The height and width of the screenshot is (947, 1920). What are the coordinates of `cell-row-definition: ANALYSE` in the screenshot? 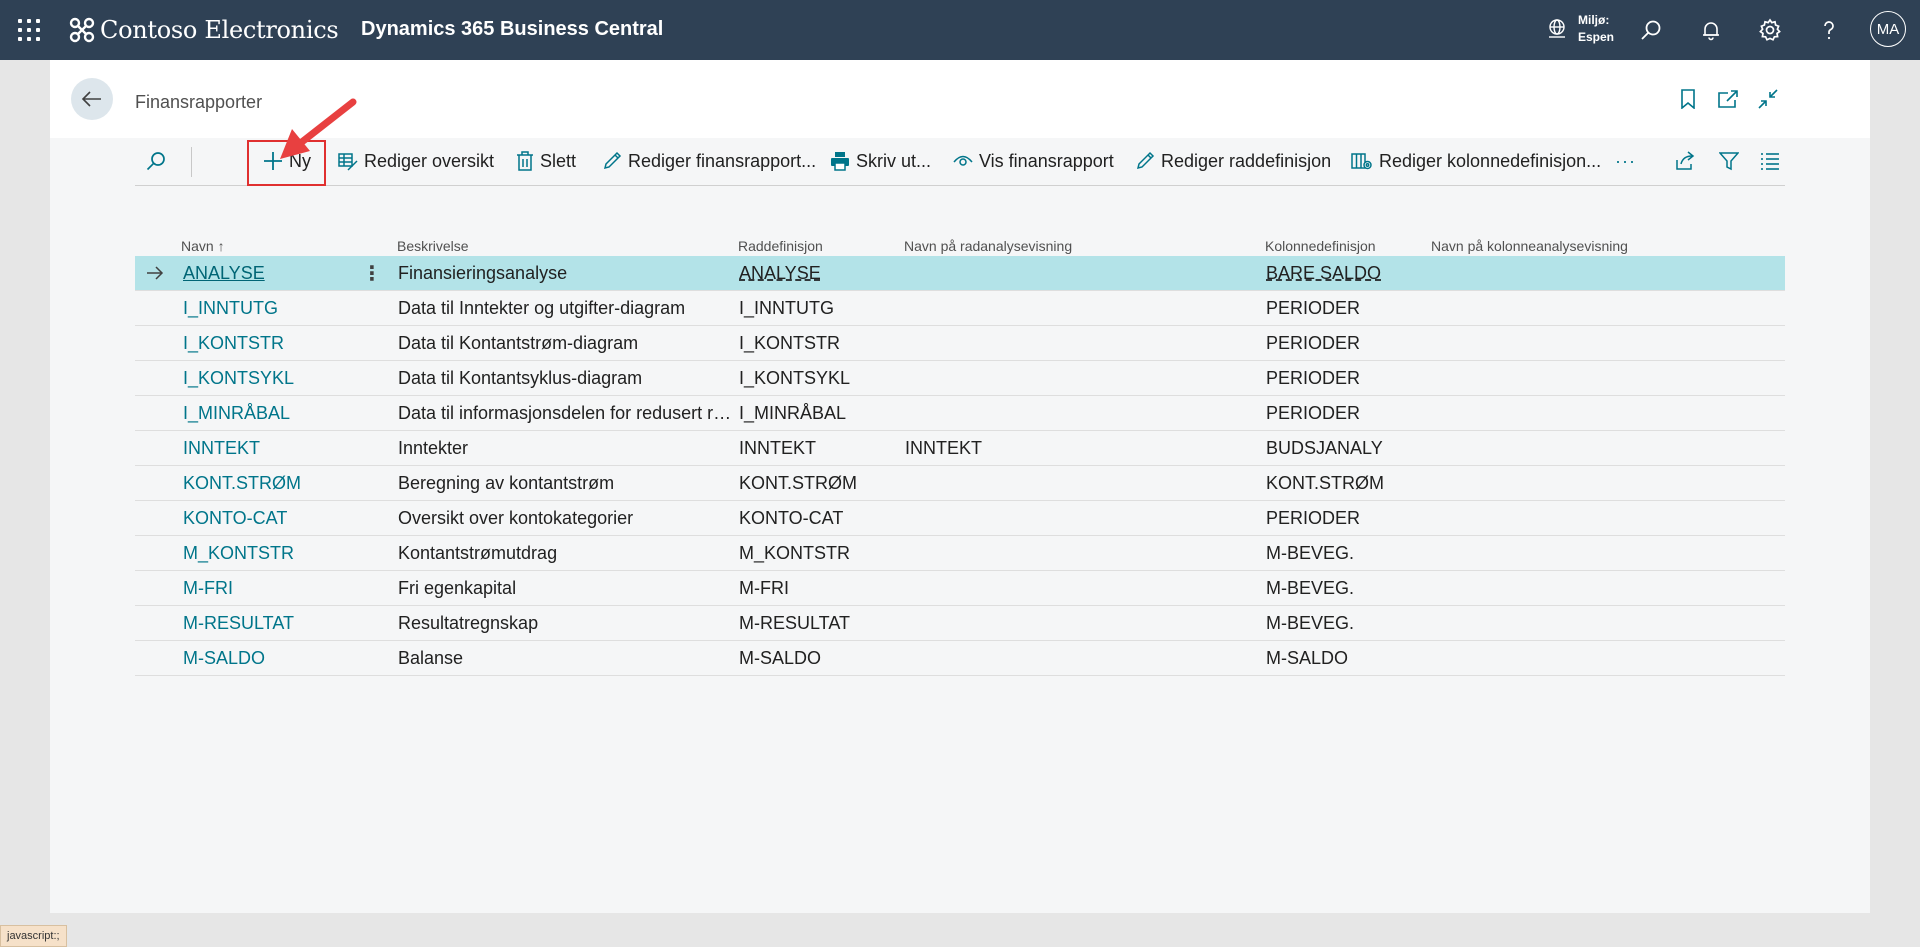 It's located at (819, 273).